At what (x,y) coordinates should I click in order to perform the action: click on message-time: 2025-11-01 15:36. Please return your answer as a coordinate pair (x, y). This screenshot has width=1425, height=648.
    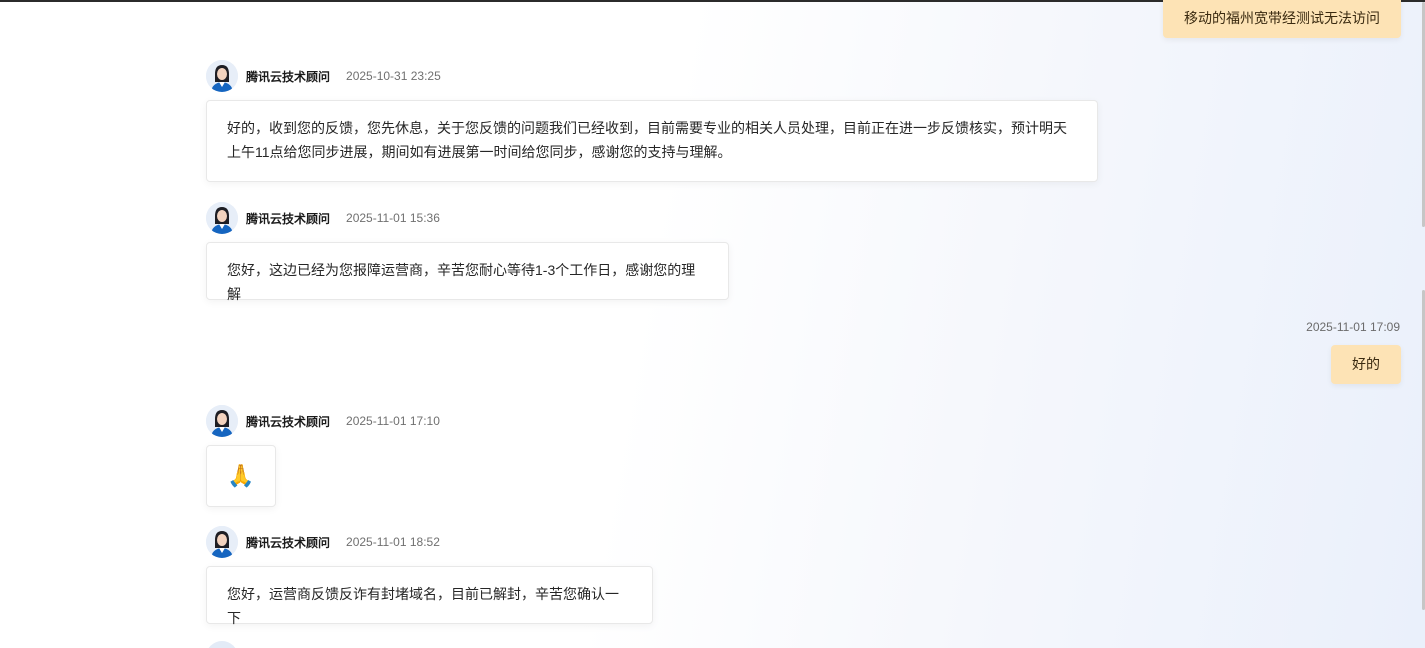
    Looking at the image, I should click on (393, 218).